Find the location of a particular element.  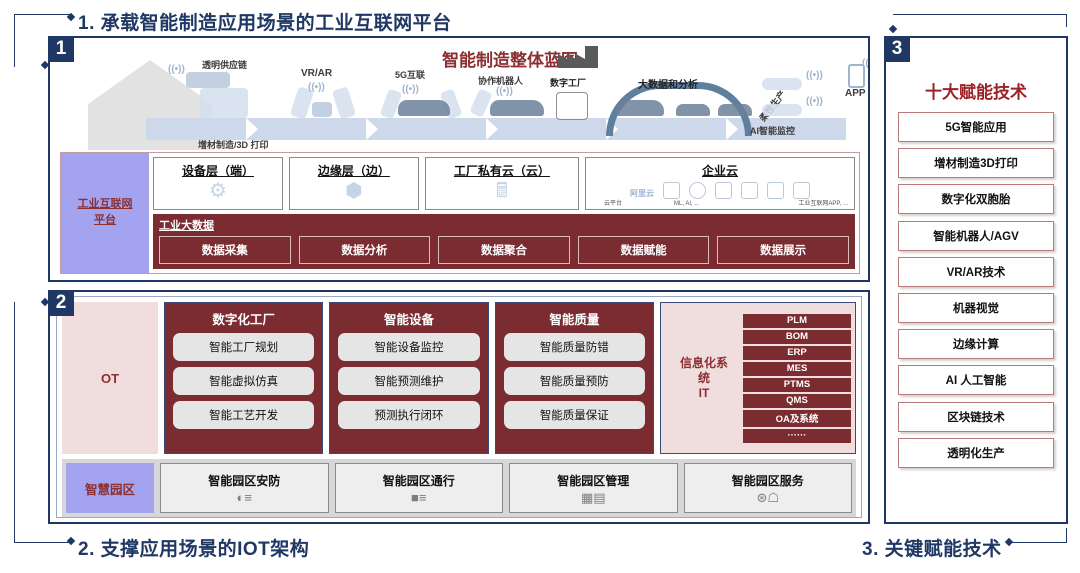

layer-private-cloud: 工厂私有云（云） 🖩 is located at coordinates (502, 183).